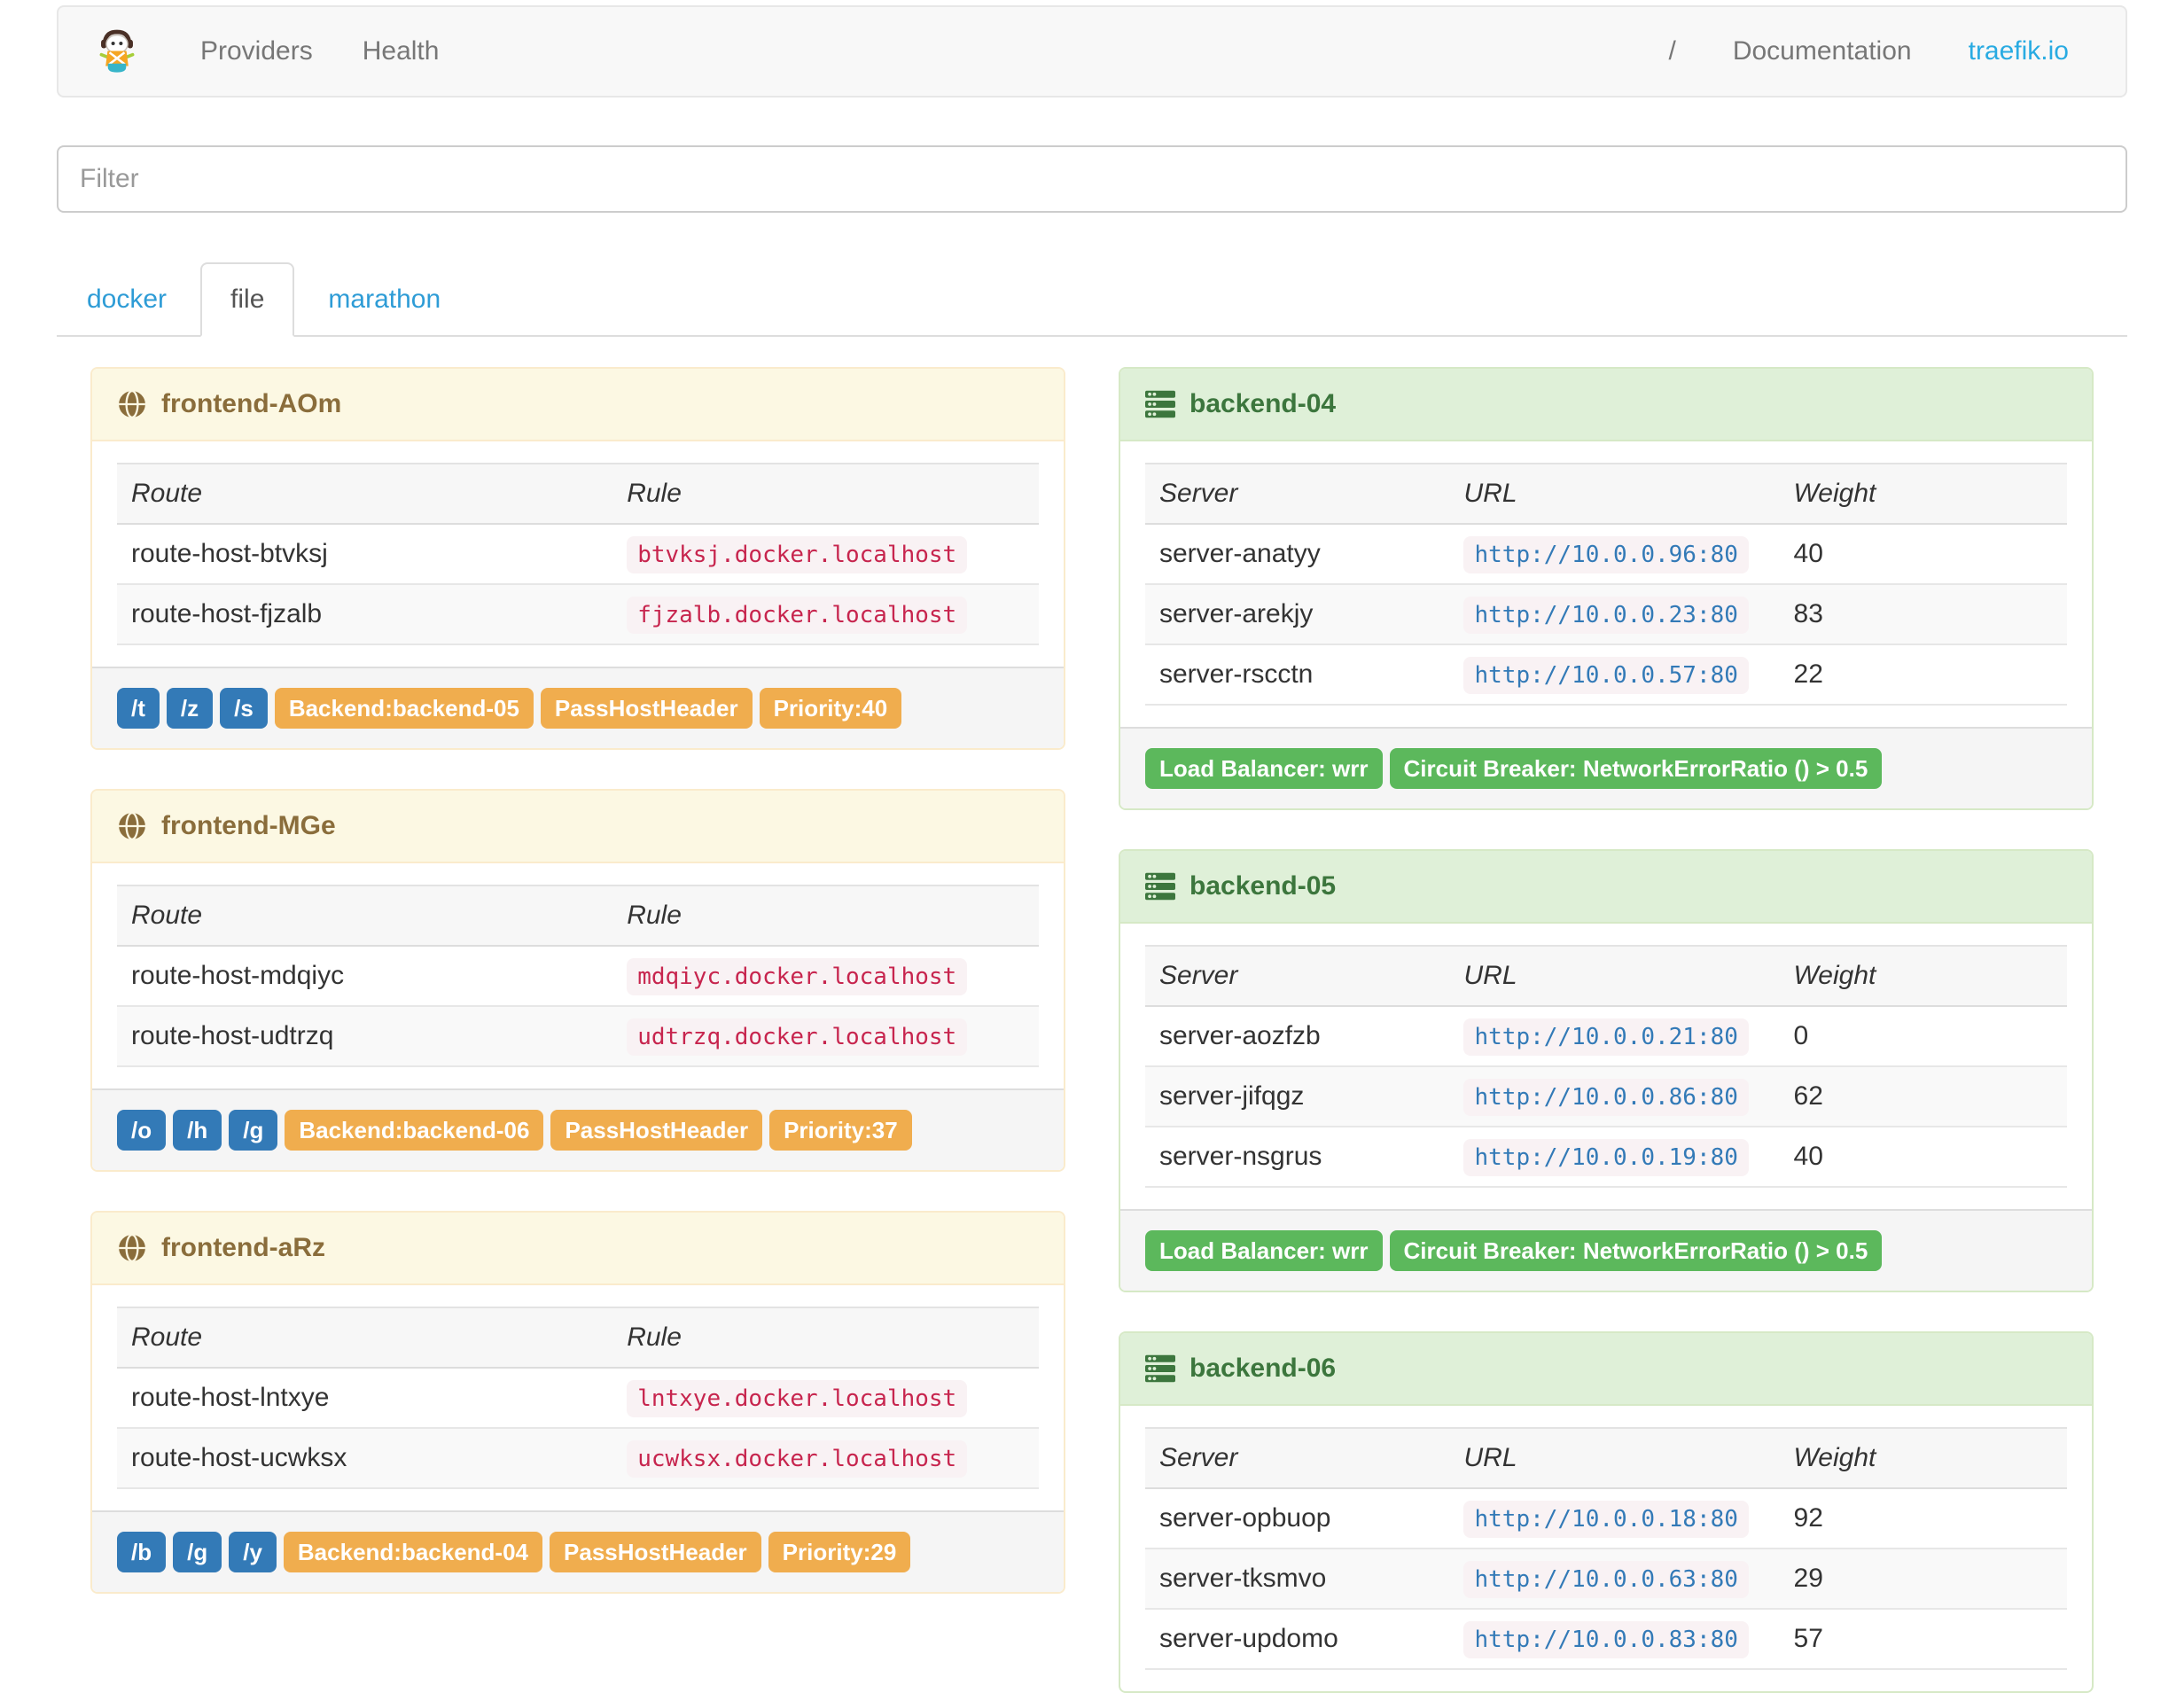 Image resolution: width=2184 pixels, height=1693 pixels. Describe the element at coordinates (1672, 51) in the screenshot. I see `nav-link-root-path: /` at that location.